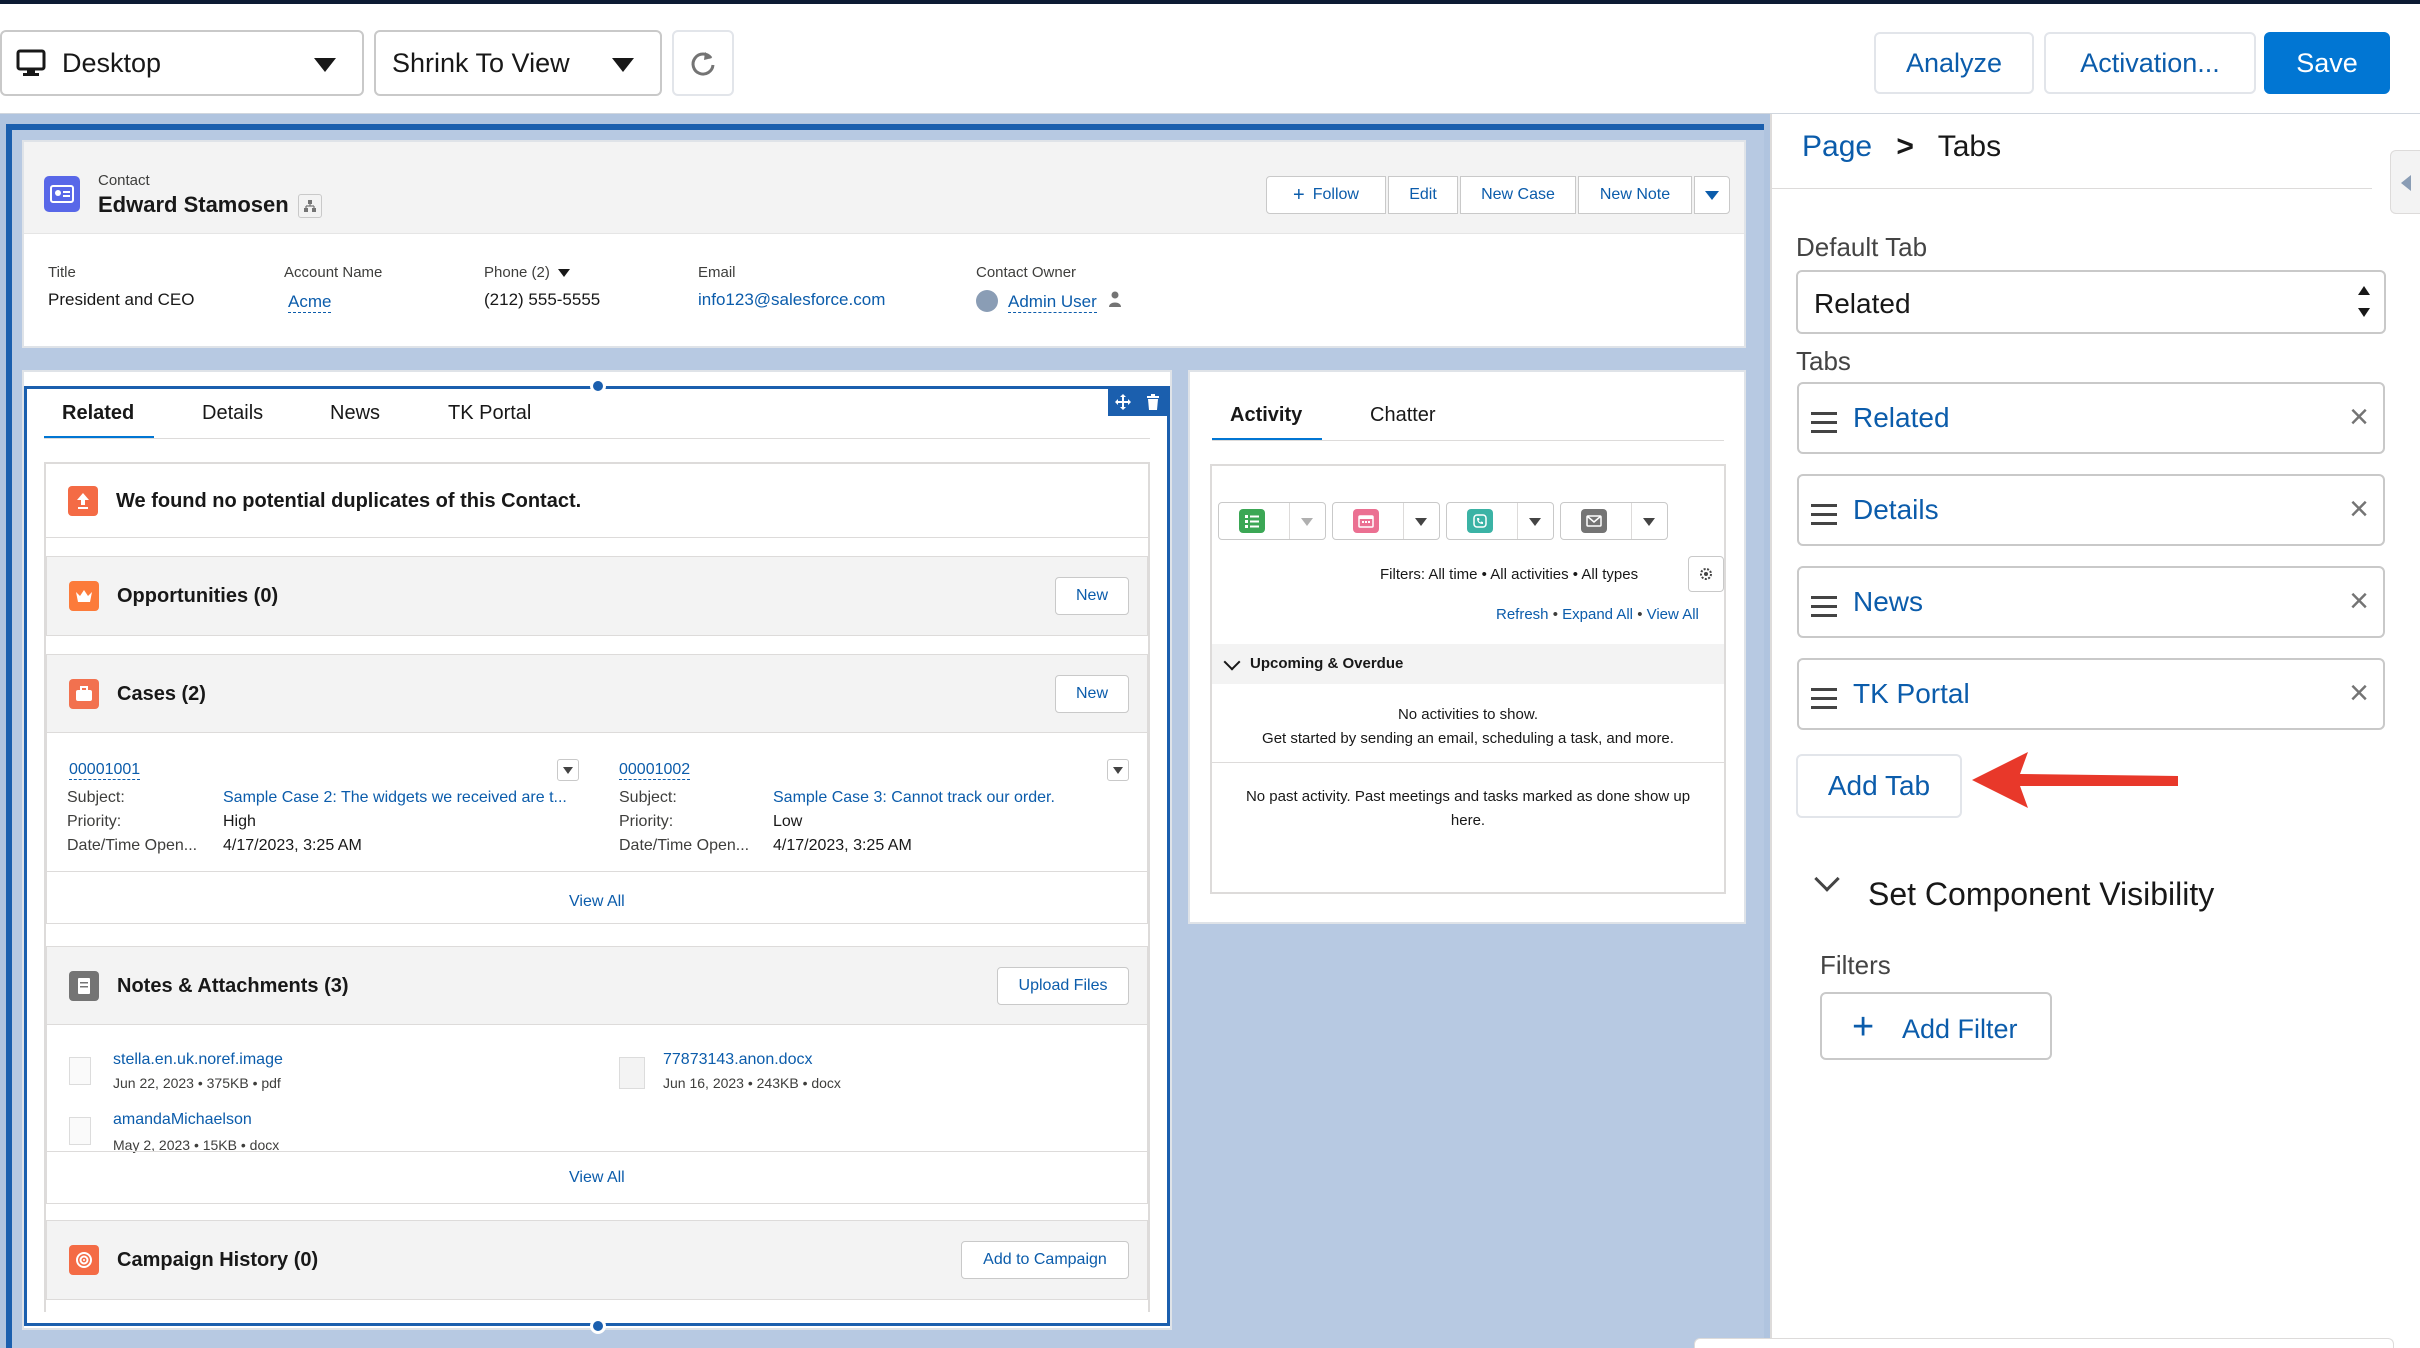  What do you see at coordinates (1911, 694) in the screenshot?
I see `tab-row-label: TK Portal` at bounding box center [1911, 694].